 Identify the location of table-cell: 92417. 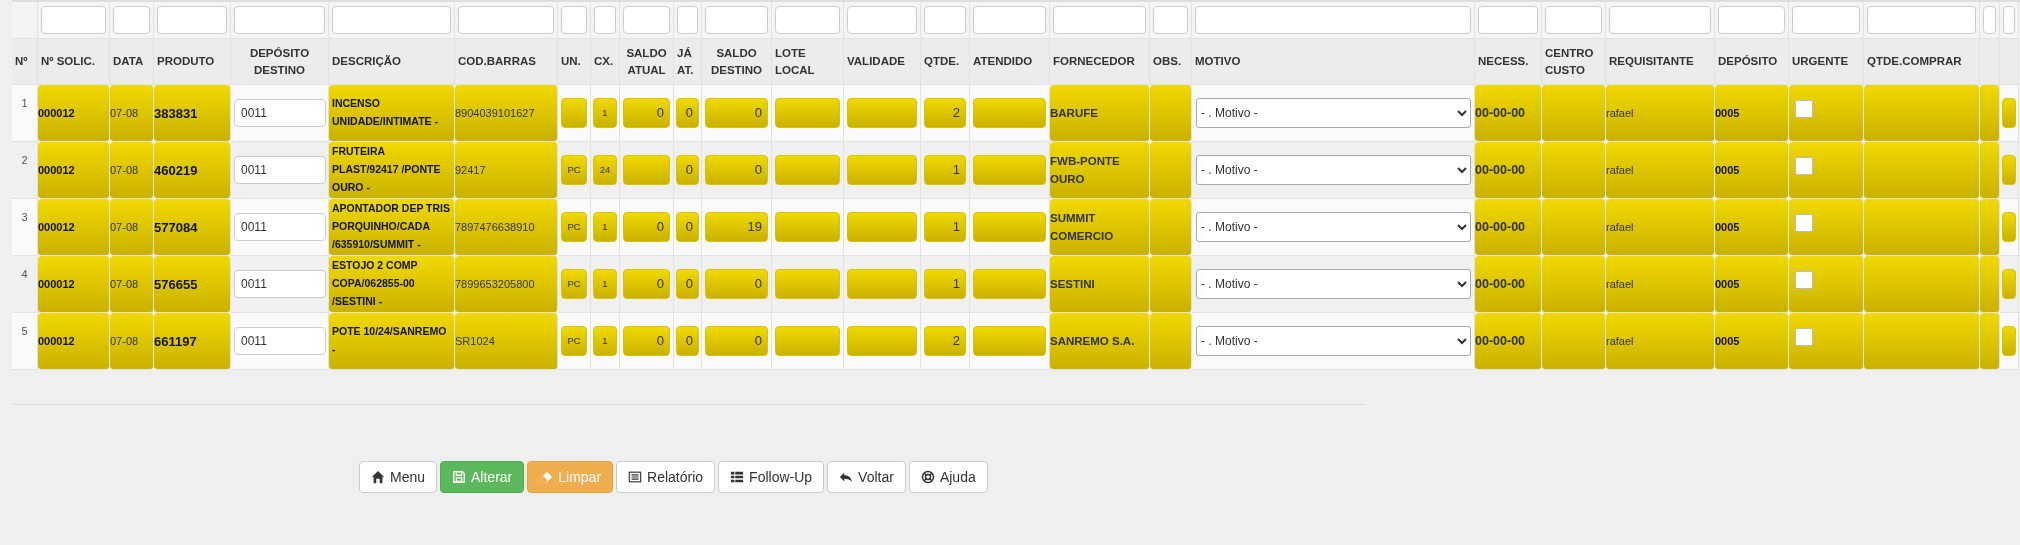
(506, 170).